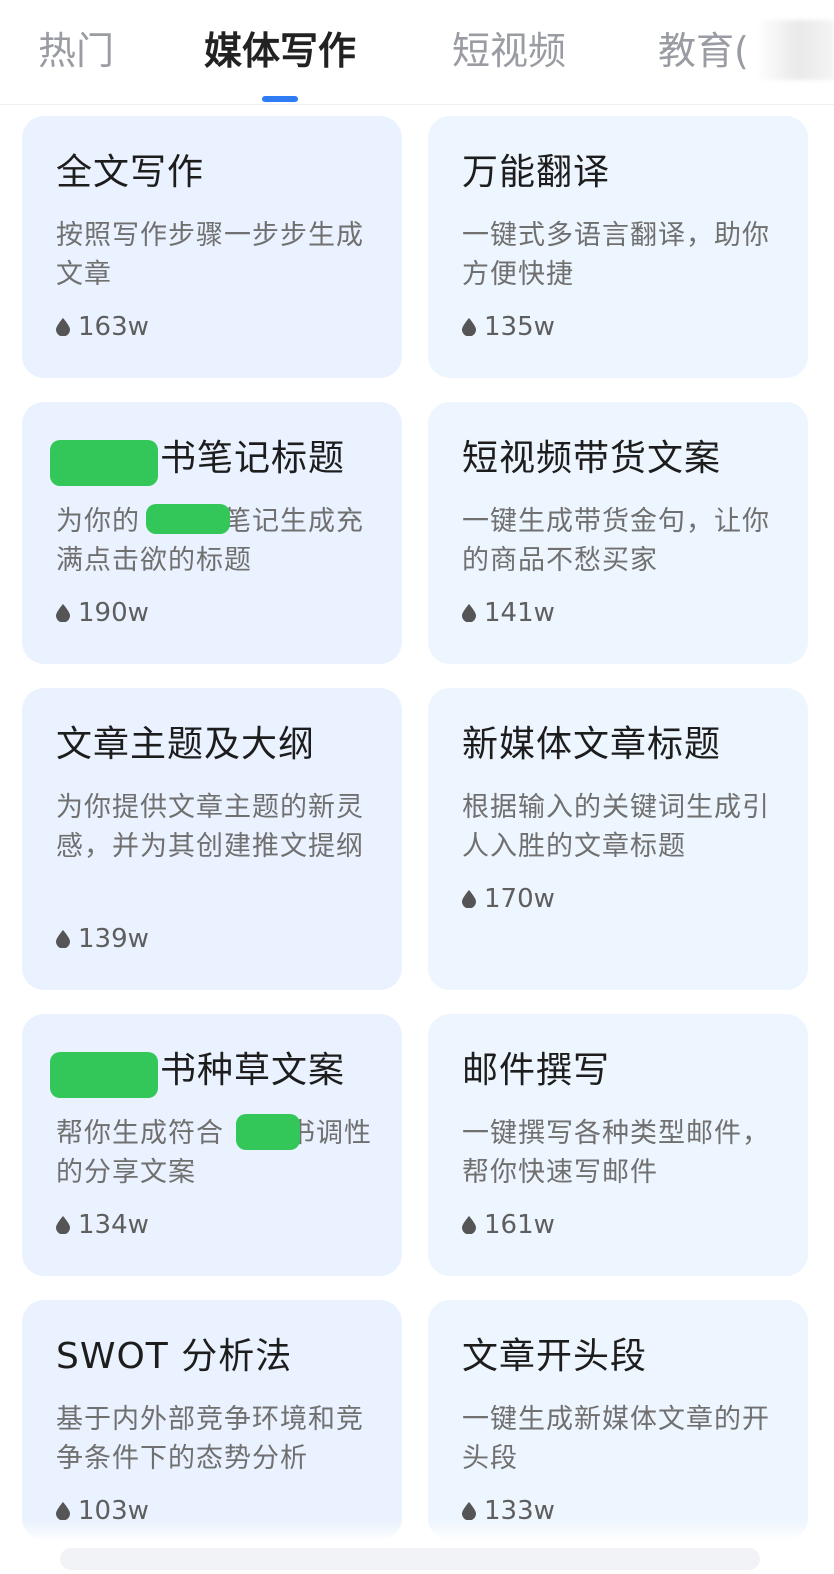  I want to click on card-usage-count: 141w, so click(508, 613).